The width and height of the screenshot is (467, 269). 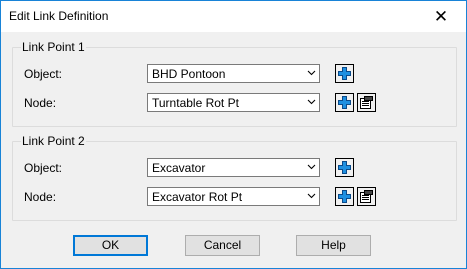 What do you see at coordinates (179, 168) in the screenshot?
I see `object-value: Excavator` at bounding box center [179, 168].